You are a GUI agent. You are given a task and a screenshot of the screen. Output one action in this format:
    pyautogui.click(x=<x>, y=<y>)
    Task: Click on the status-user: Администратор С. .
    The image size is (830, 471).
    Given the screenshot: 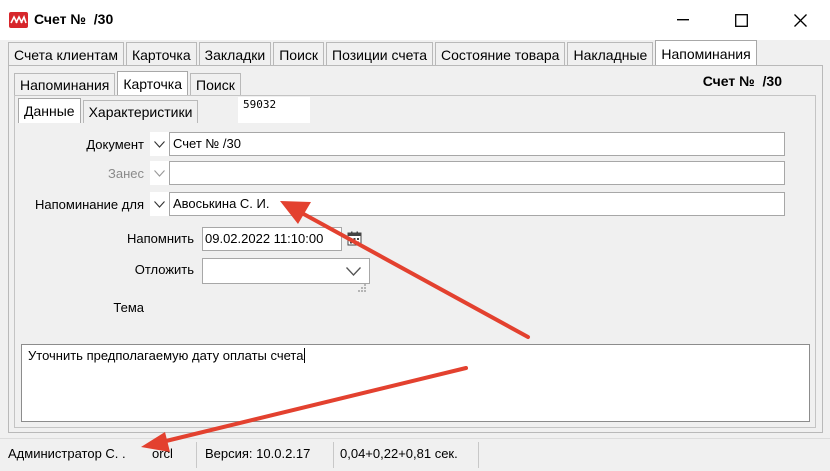 What is the action you would take?
    pyautogui.click(x=67, y=453)
    